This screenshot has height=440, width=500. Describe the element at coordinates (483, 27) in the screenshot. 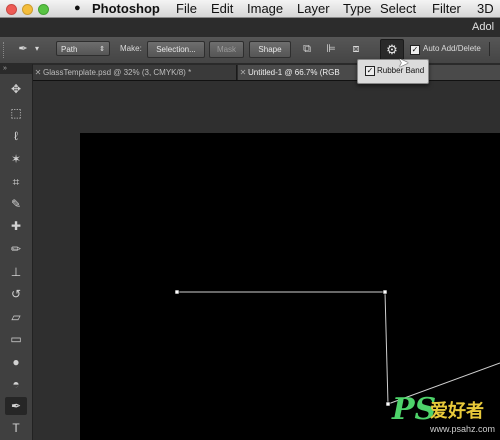

I see `app-title-text: Adol` at that location.